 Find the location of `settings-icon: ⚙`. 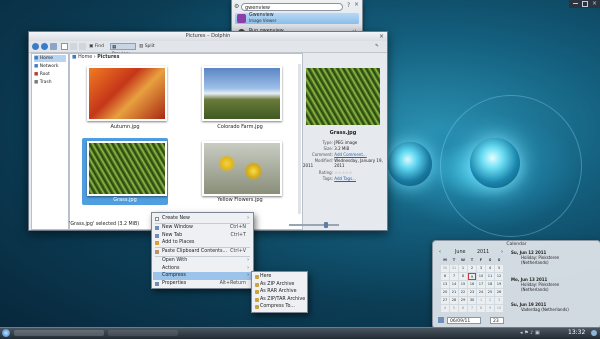

settings-icon: ⚙ is located at coordinates (236, 6).